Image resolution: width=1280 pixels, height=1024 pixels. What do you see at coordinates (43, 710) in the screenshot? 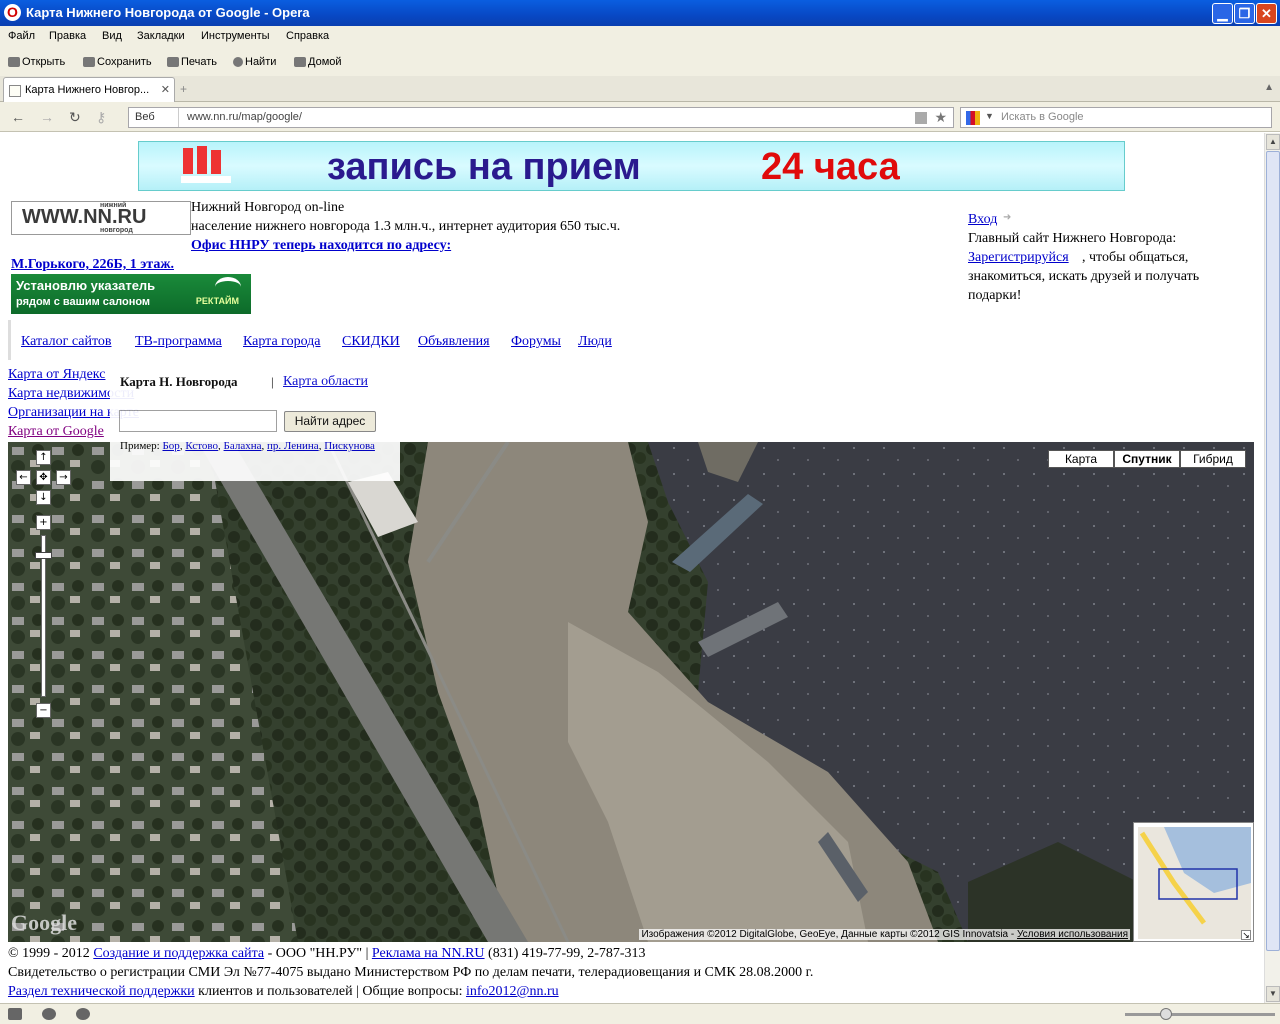
I see `zoom-out-button: −` at bounding box center [43, 710].